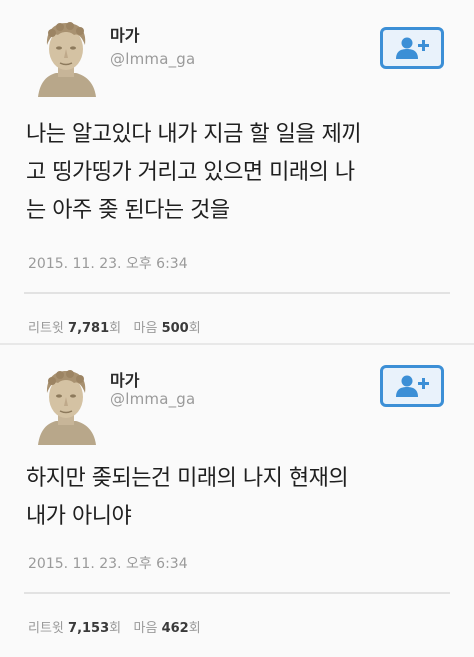 The height and width of the screenshot is (657, 474). I want to click on tweet-text: 하지만 좆되는건 미래의 나지 현재의 내가 아니야, so click(241, 498).